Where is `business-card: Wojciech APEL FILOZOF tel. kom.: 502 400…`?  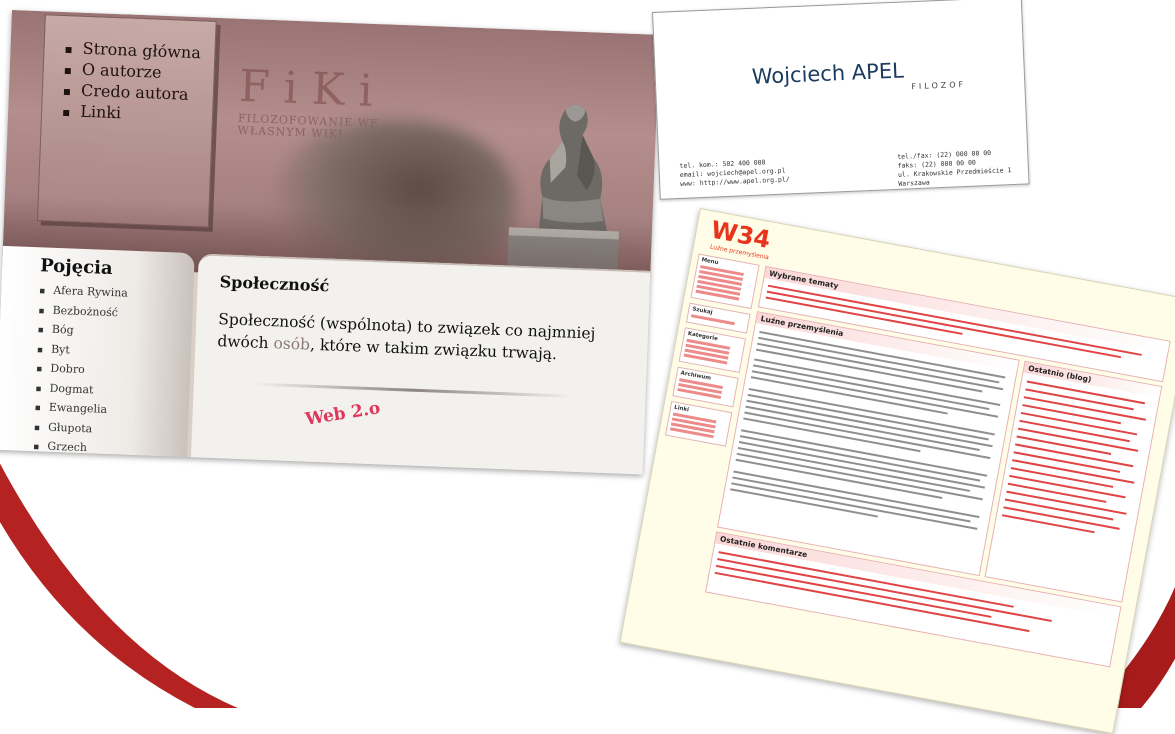
business-card: Wojciech APEL FILOZOF tel. kom.: 502 400… is located at coordinates (841, 100).